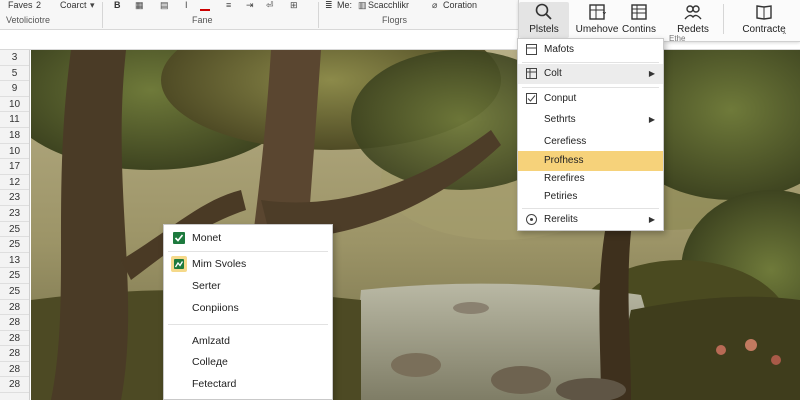 Image resolution: width=800 pixels, height=400 pixels. Describe the element at coordinates (434, 5) in the screenshot. I see `link-icon: ⌀` at that location.